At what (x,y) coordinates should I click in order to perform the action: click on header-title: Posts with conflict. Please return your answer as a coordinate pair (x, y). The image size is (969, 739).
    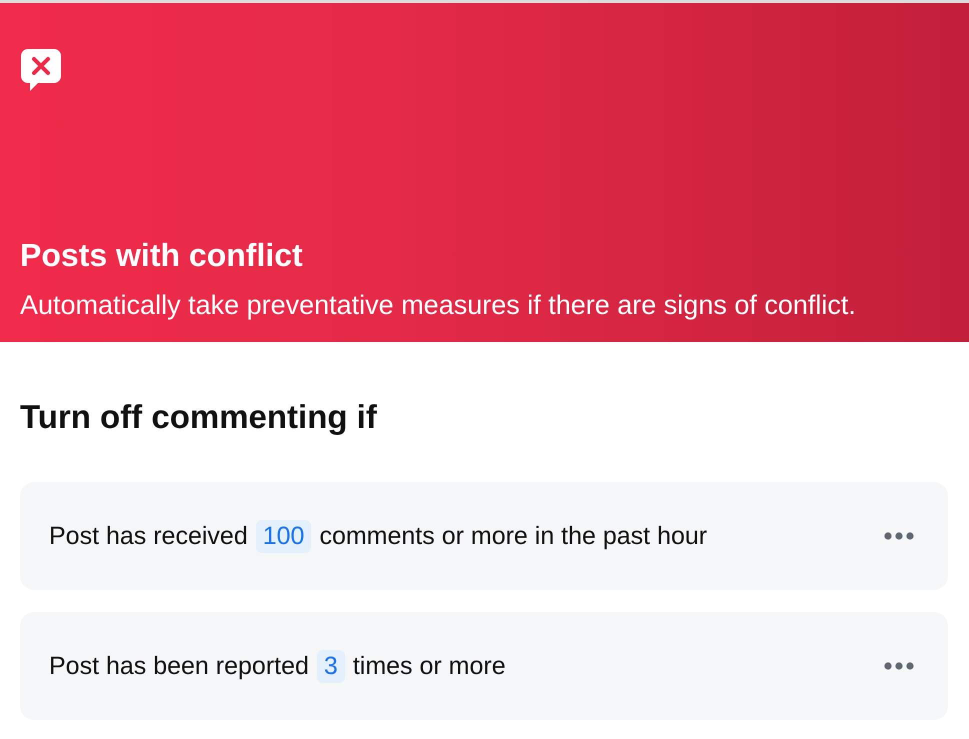
    Looking at the image, I should click on (162, 255).